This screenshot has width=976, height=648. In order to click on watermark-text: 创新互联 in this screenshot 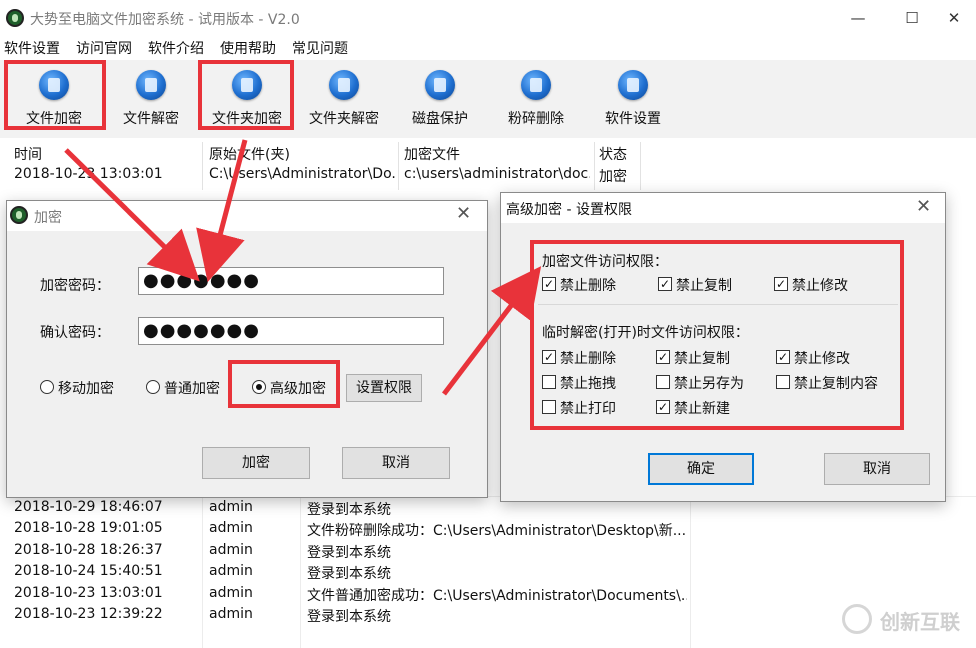, I will do `click(920, 622)`.